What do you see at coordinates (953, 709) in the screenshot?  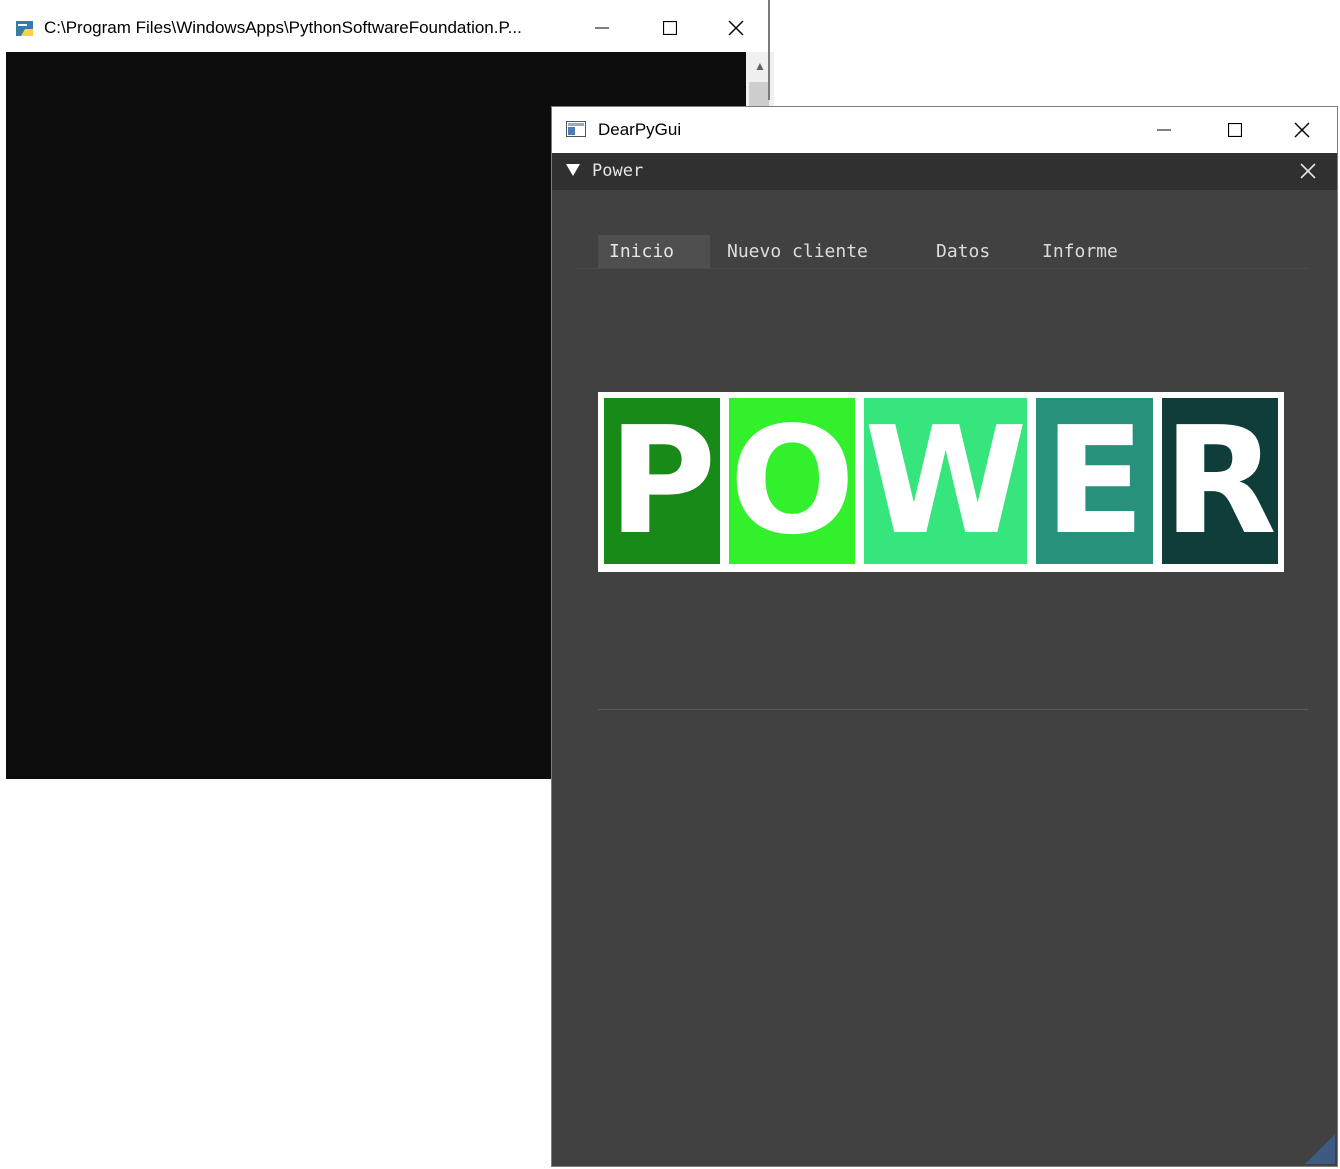 I see `separator` at bounding box center [953, 709].